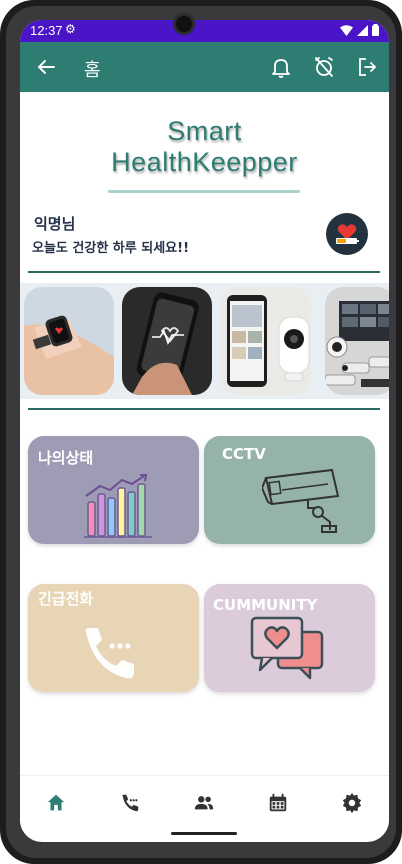 This screenshot has width=402, height=864. What do you see at coordinates (265, 605) in the screenshot?
I see `community-label: CUMMUNITY` at bounding box center [265, 605].